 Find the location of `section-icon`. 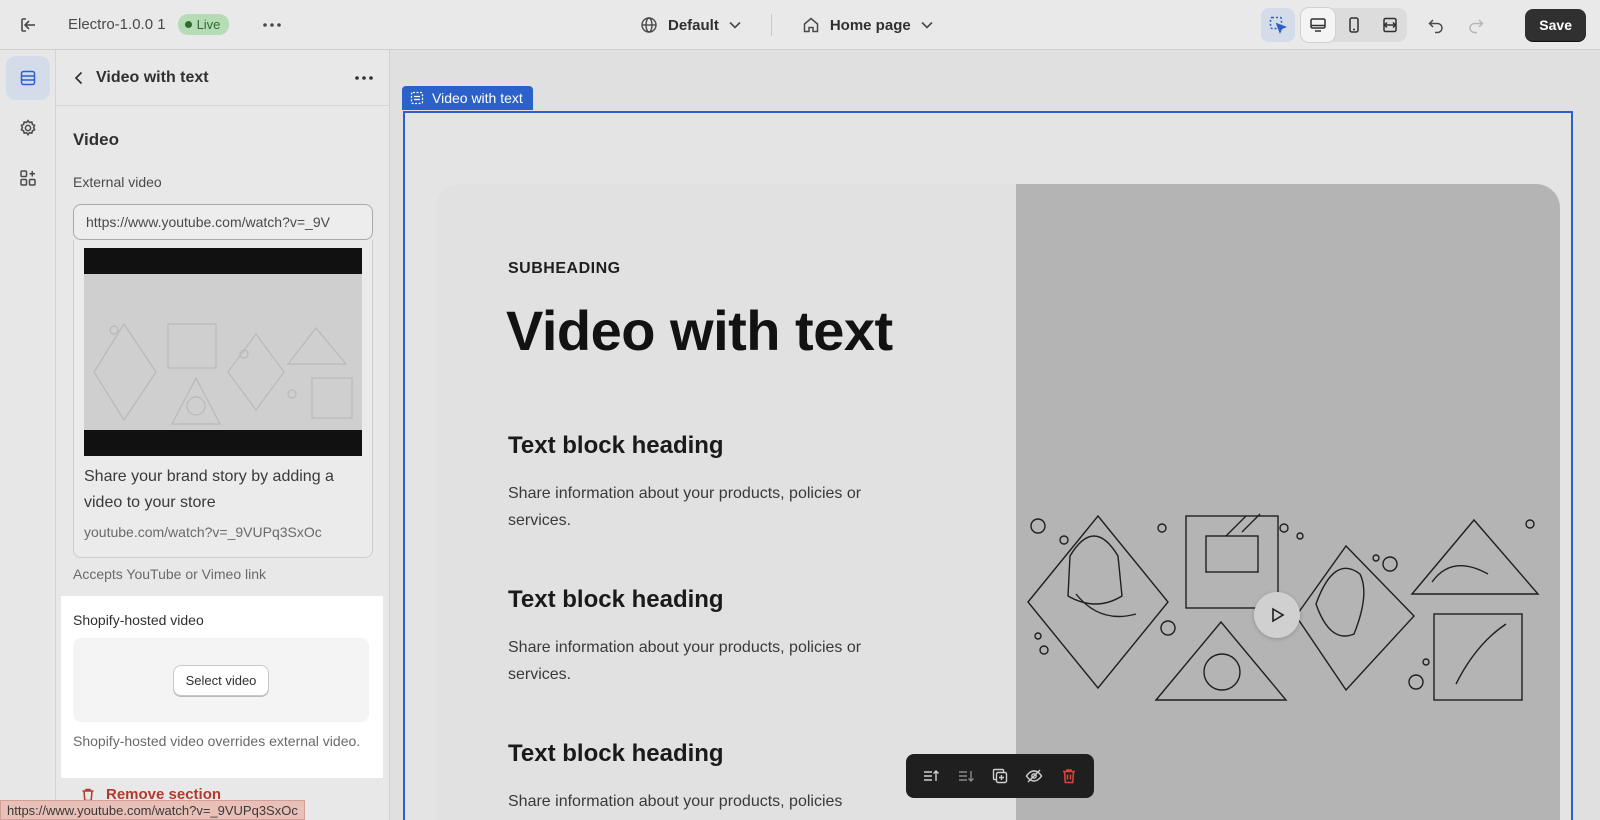

section-icon is located at coordinates (417, 98).